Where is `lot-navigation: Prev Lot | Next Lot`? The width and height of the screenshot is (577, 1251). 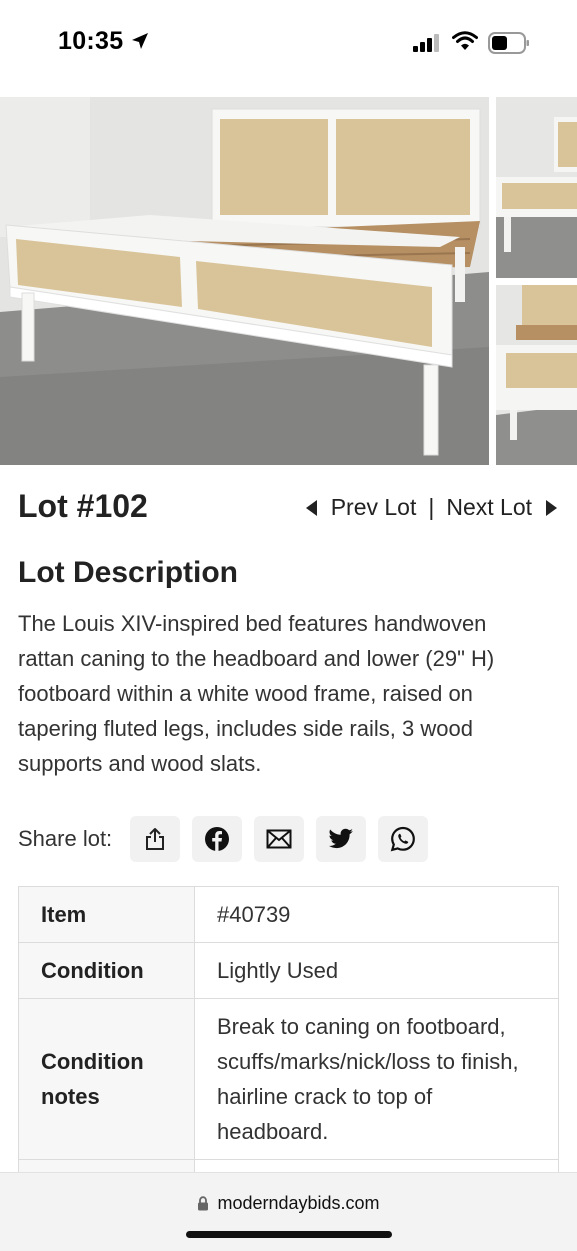
lot-navigation: Prev Lot | Next Lot is located at coordinates (431, 507).